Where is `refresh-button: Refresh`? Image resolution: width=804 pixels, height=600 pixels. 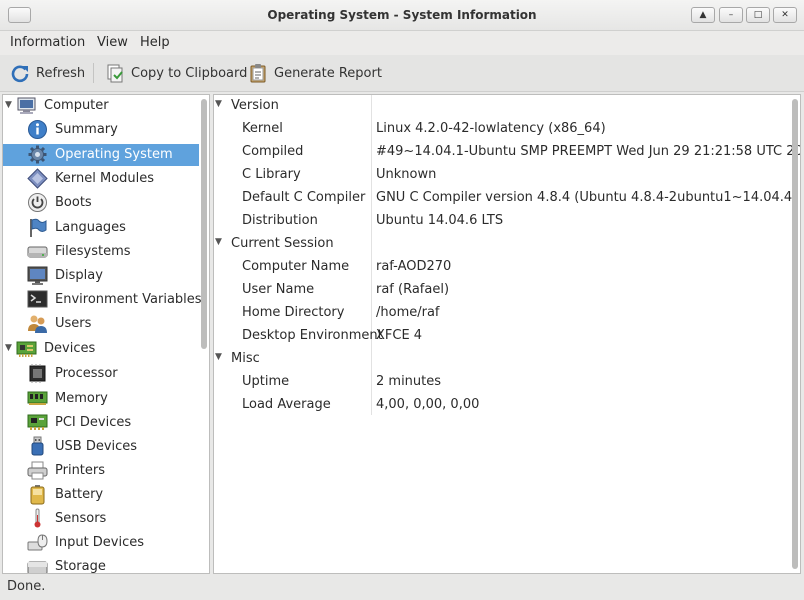 refresh-button: Refresh is located at coordinates (47, 73).